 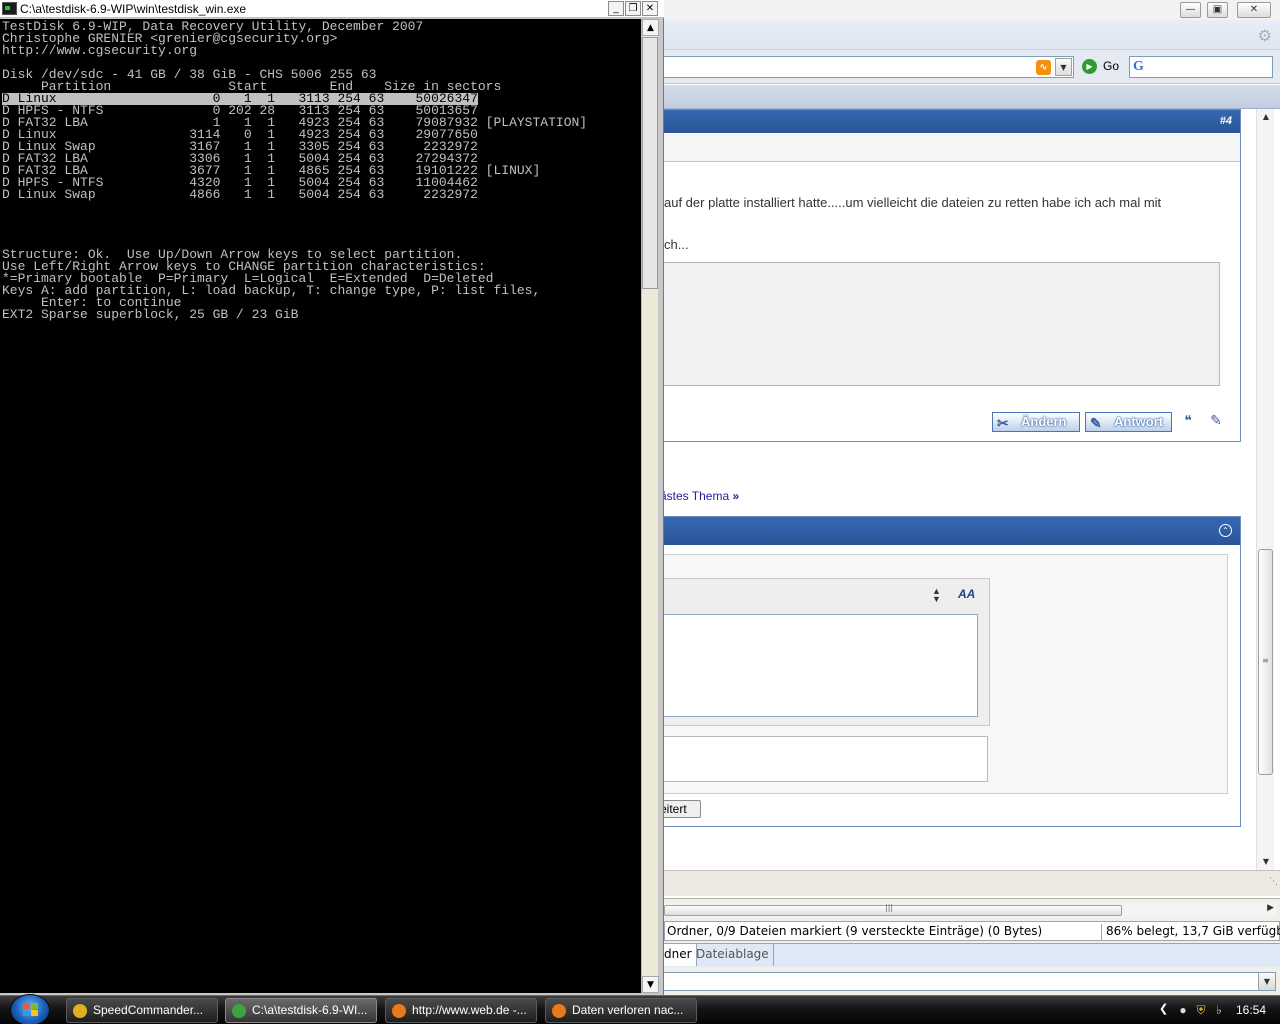 I want to click on windows-logo-icon, so click(x=31, y=1010).